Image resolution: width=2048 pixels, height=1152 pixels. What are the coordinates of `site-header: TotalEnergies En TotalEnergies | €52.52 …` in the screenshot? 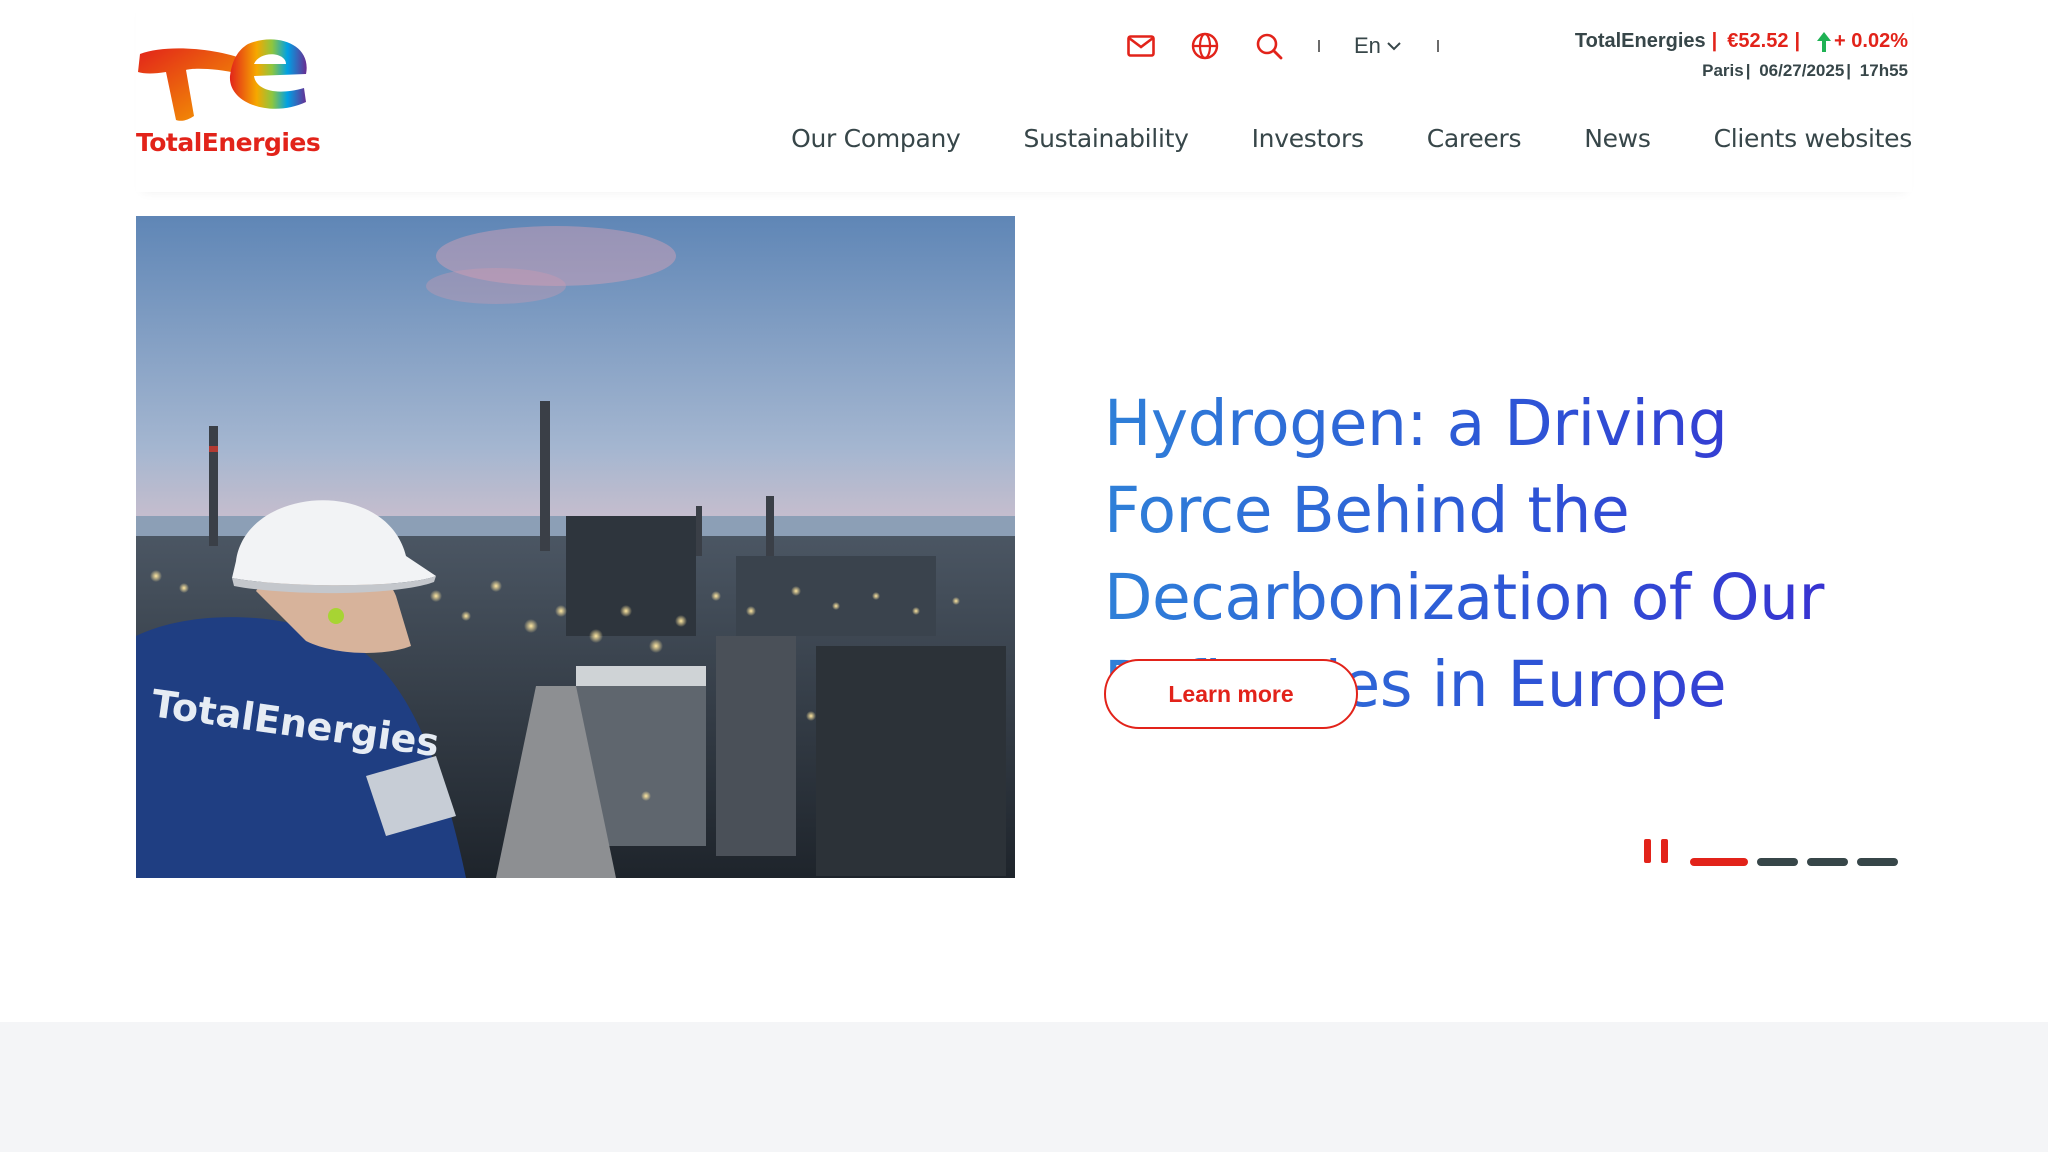 It's located at (1024, 96).